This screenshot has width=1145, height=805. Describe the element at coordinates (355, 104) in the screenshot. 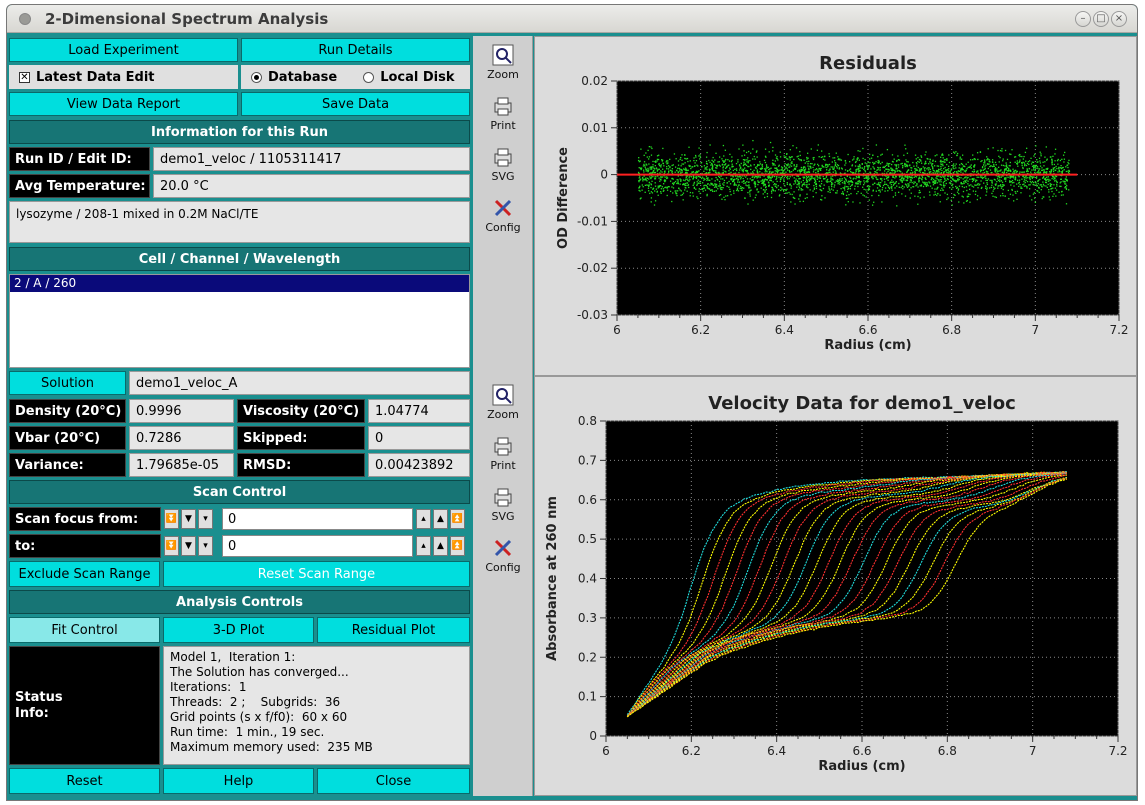

I see `save-data-button: Save Data` at that location.